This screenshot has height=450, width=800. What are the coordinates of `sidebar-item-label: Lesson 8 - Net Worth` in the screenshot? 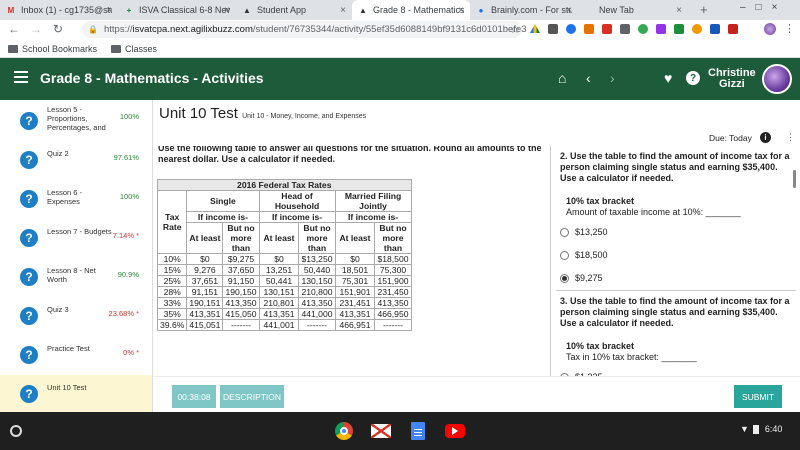 It's located at (71, 275).